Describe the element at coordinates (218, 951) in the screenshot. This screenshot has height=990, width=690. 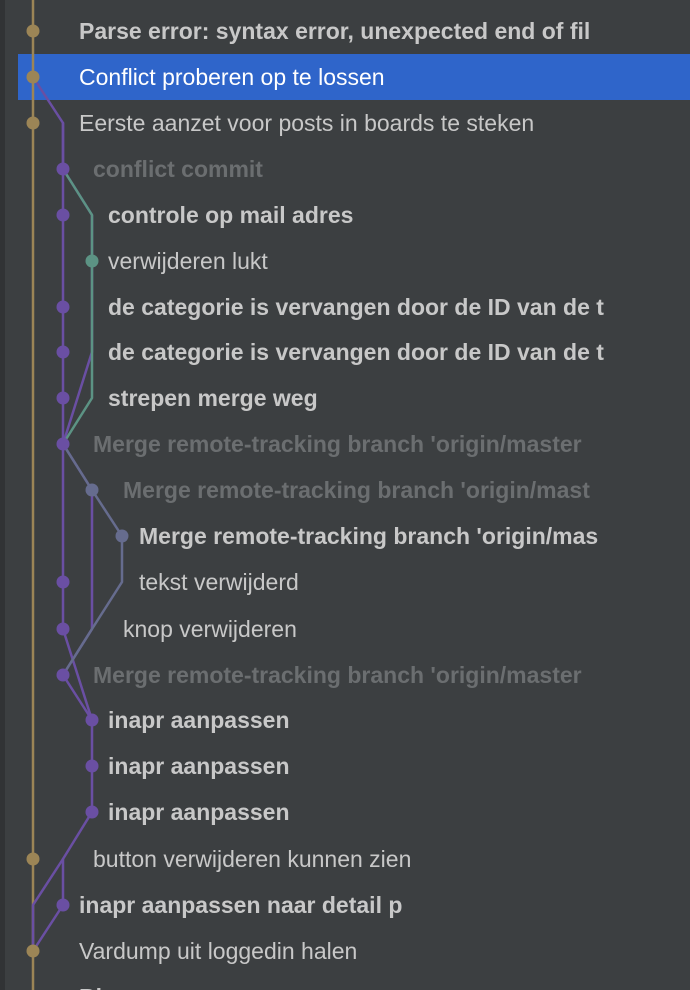
I see `commit-row: Vardump uit loggedin halen` at that location.